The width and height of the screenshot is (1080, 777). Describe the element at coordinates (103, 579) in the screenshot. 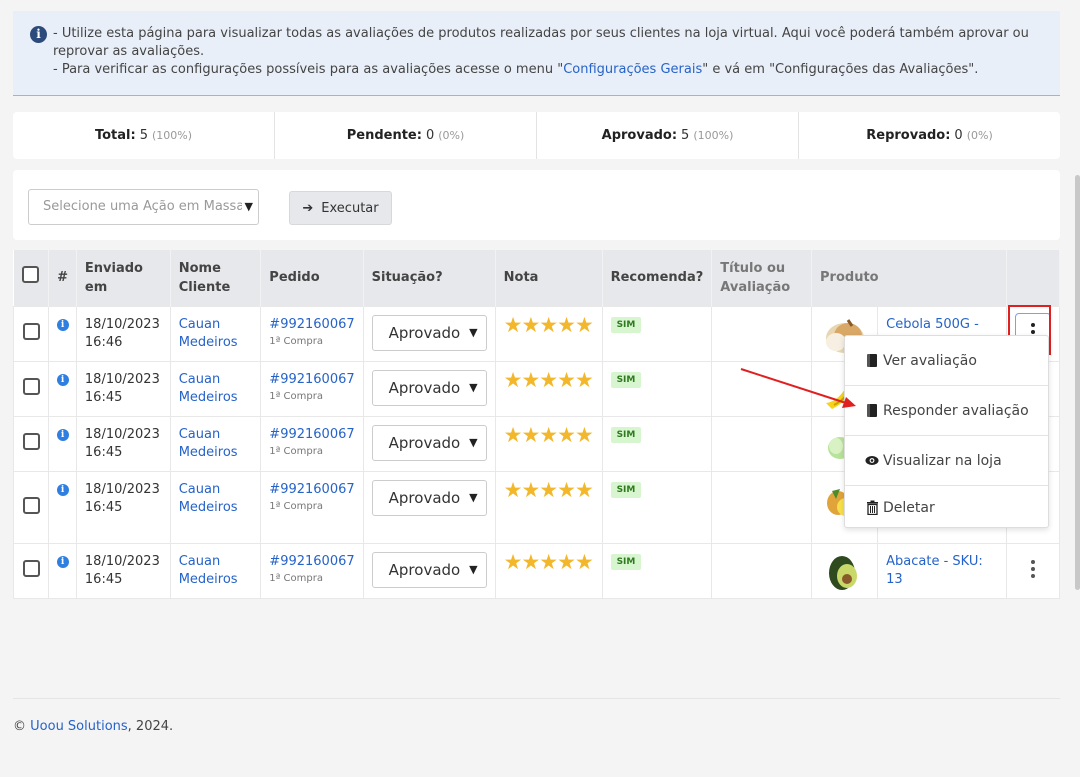

I see `sent-time: 16:45` at that location.